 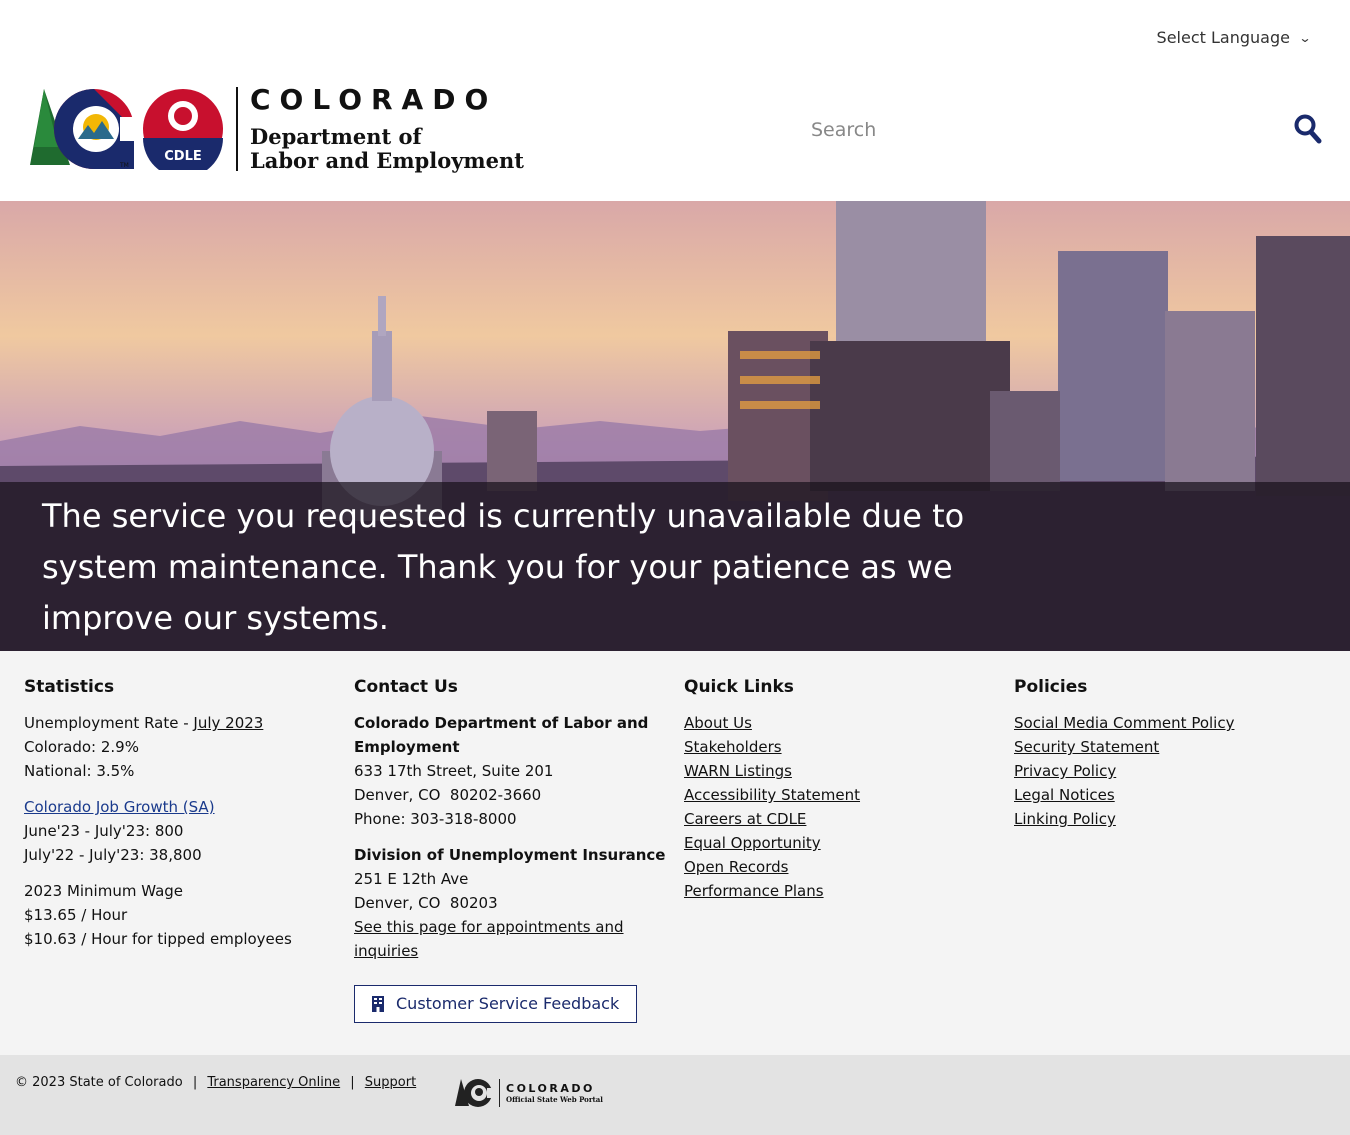 I want to click on colorado-c-mini-icon, so click(x=474, y=1093).